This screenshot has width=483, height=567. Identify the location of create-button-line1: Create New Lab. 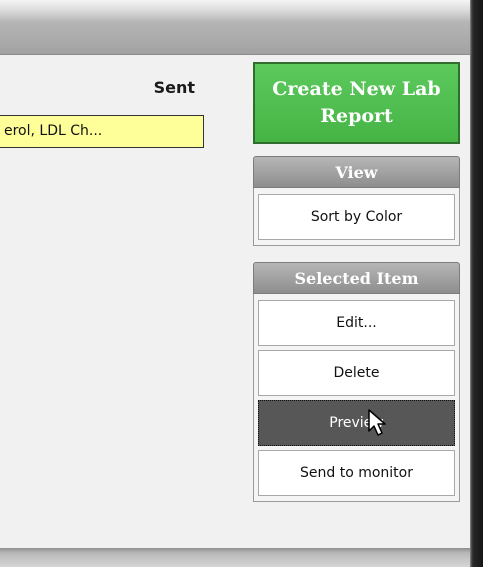
(356, 89).